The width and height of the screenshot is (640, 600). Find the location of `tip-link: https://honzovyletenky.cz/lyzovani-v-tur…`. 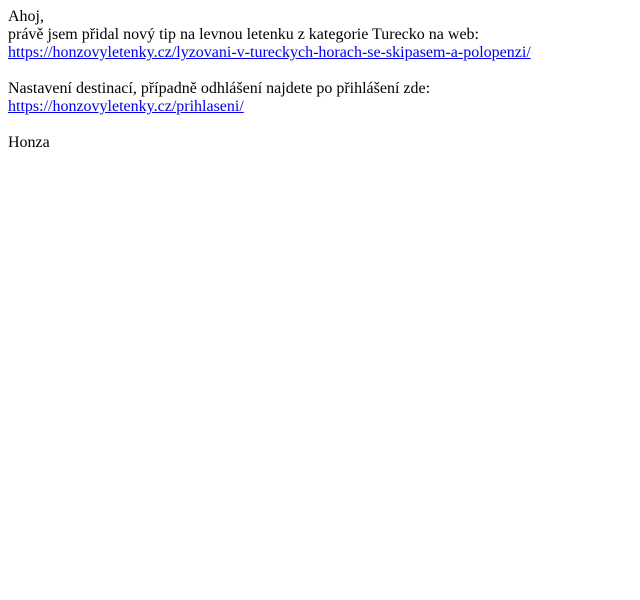

tip-link: https://honzovyletenky.cz/lyzovani-v-tur… is located at coordinates (269, 52).